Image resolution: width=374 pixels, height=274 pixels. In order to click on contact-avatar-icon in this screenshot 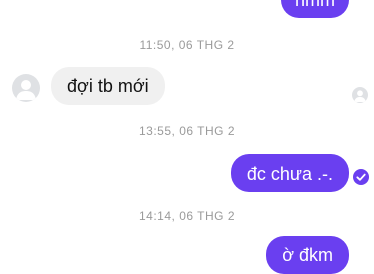, I will do `click(26, 88)`.